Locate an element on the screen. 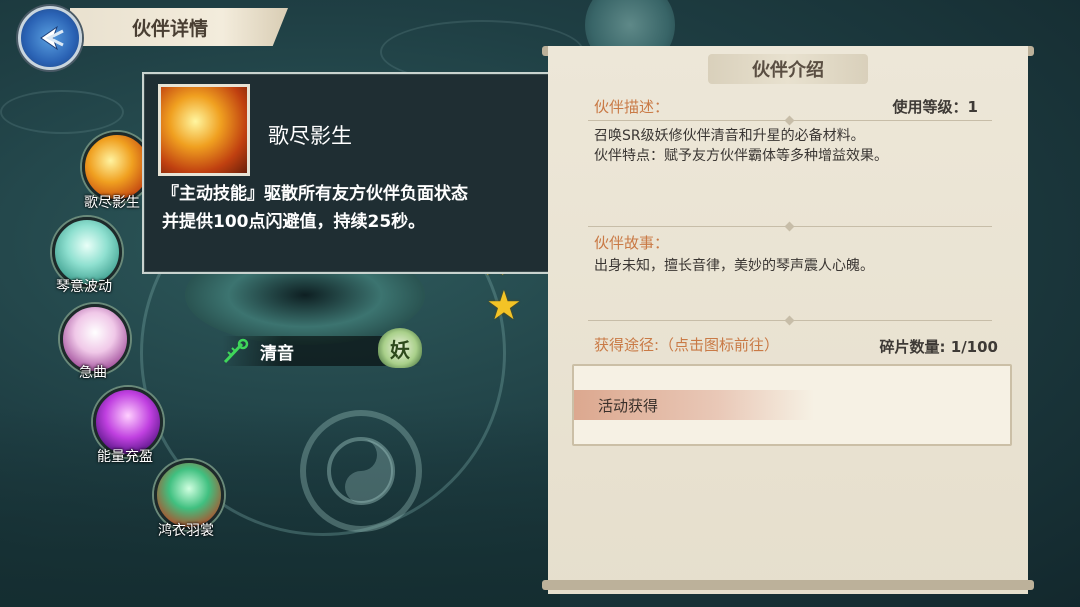 The height and width of the screenshot is (607, 1080). source-heading: 获得途径:（点击图标前往） is located at coordinates (687, 345).